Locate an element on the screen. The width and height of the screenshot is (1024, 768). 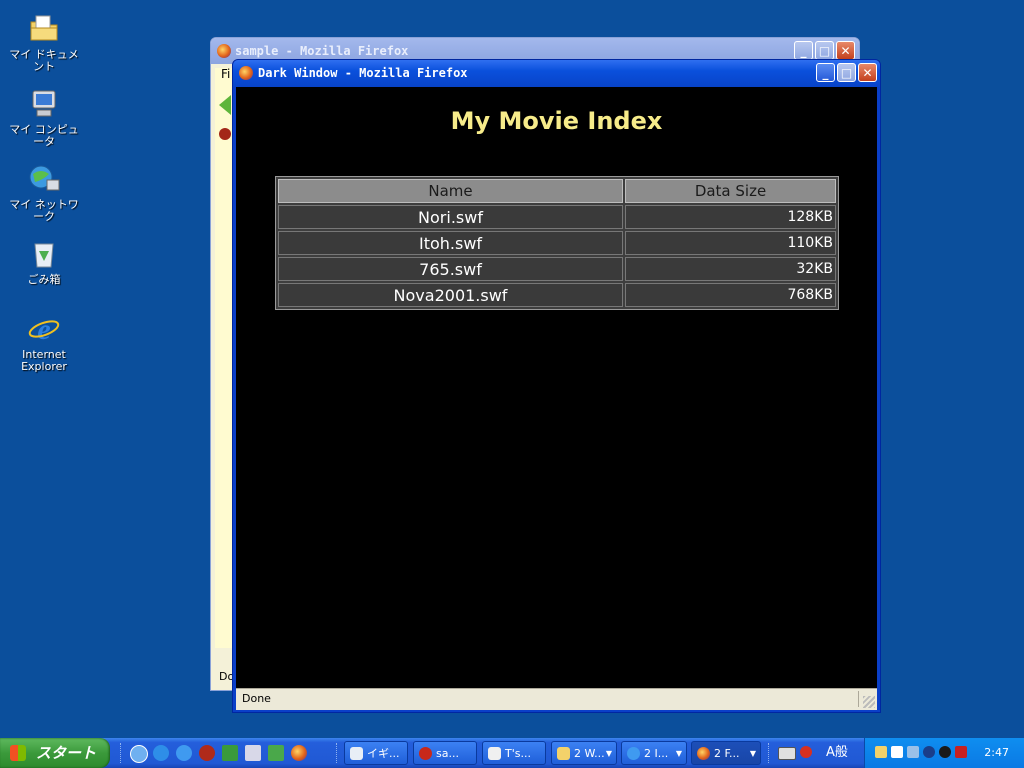
keyboard-icon is located at coordinates (787, 753).